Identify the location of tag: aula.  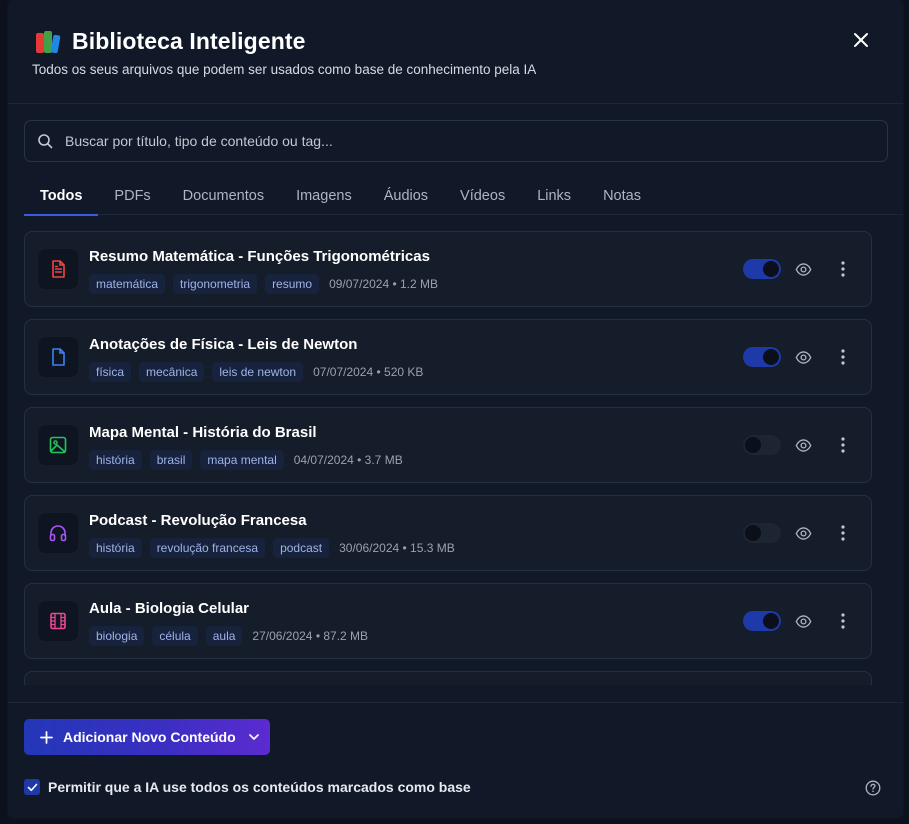
(224, 636).